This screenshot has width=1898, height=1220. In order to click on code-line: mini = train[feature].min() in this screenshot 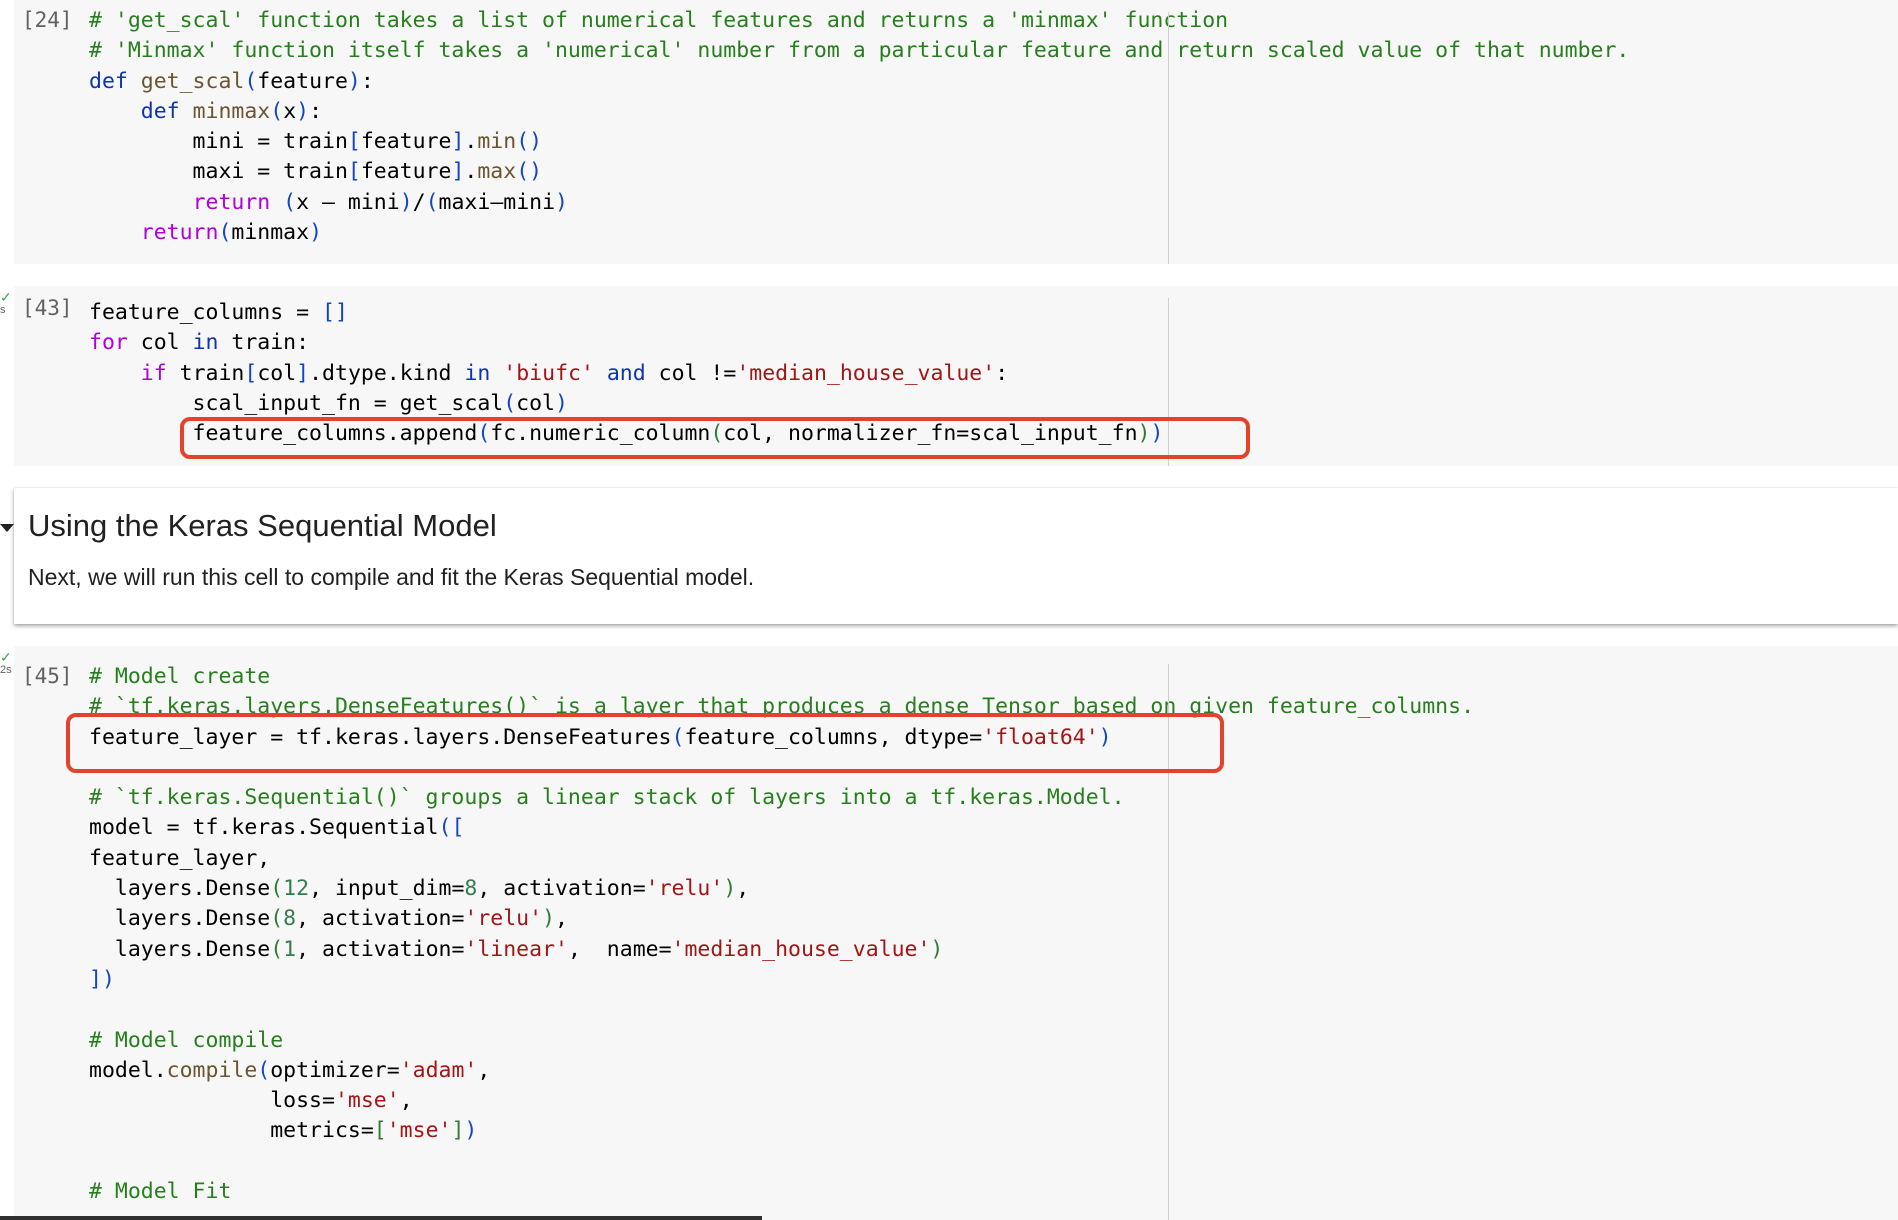, I will do `click(859, 142)`.